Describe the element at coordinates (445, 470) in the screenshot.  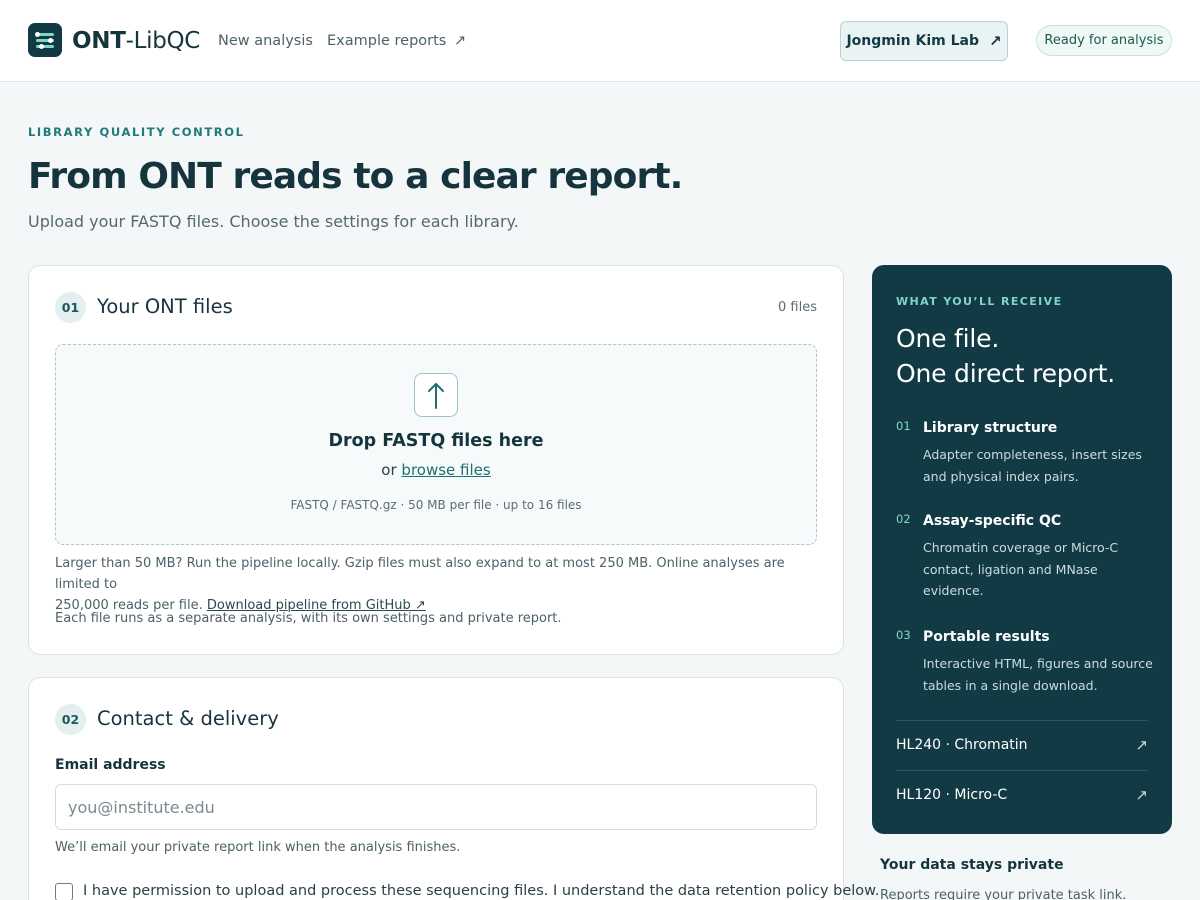
I see `browse-files-link: browse files` at that location.